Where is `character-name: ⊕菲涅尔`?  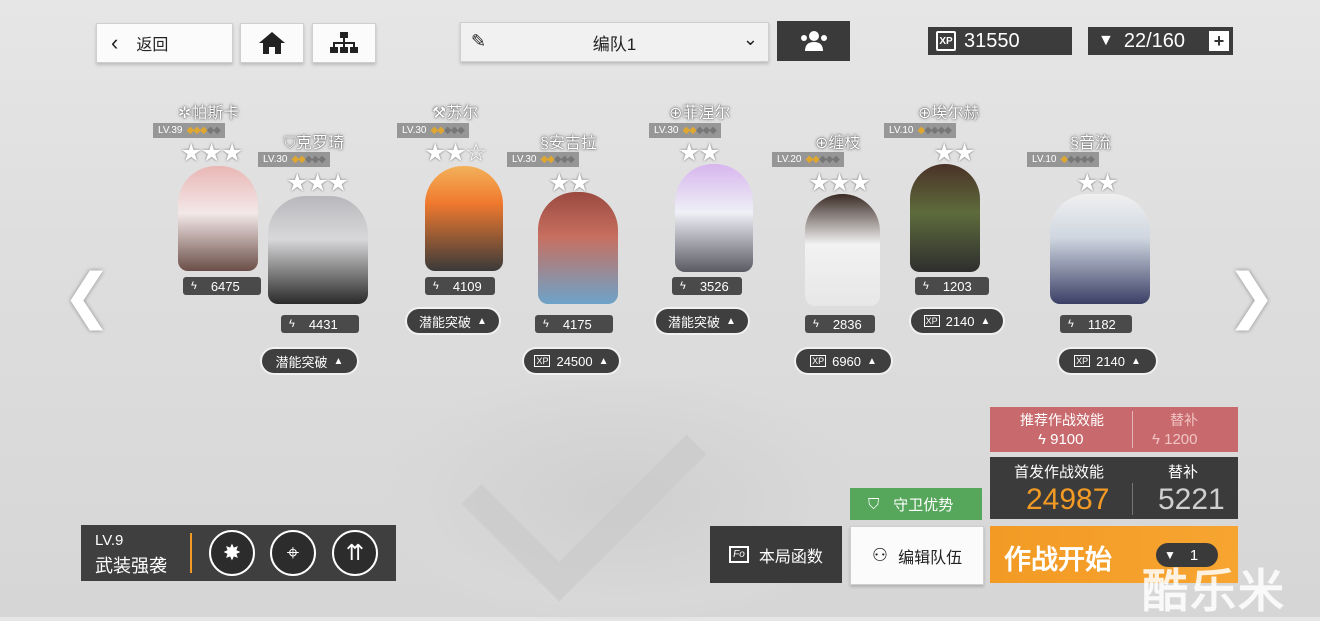 character-name: ⊕菲涅尔 is located at coordinates (700, 113).